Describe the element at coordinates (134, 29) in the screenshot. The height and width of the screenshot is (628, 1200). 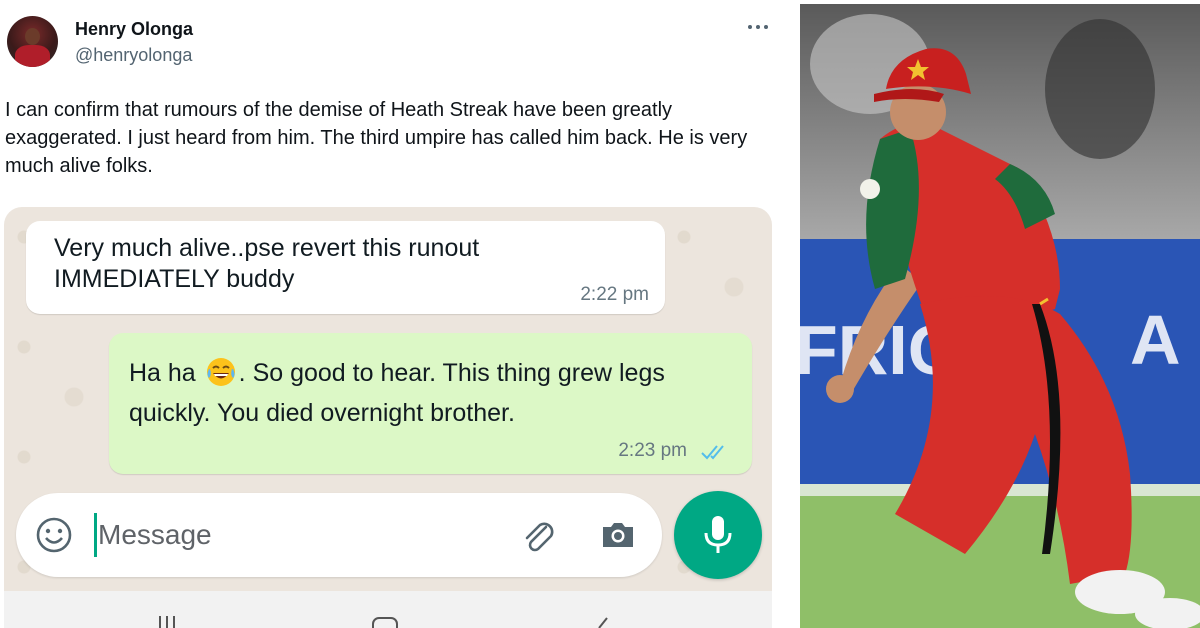
I see `author-name: Henry Olonga` at that location.